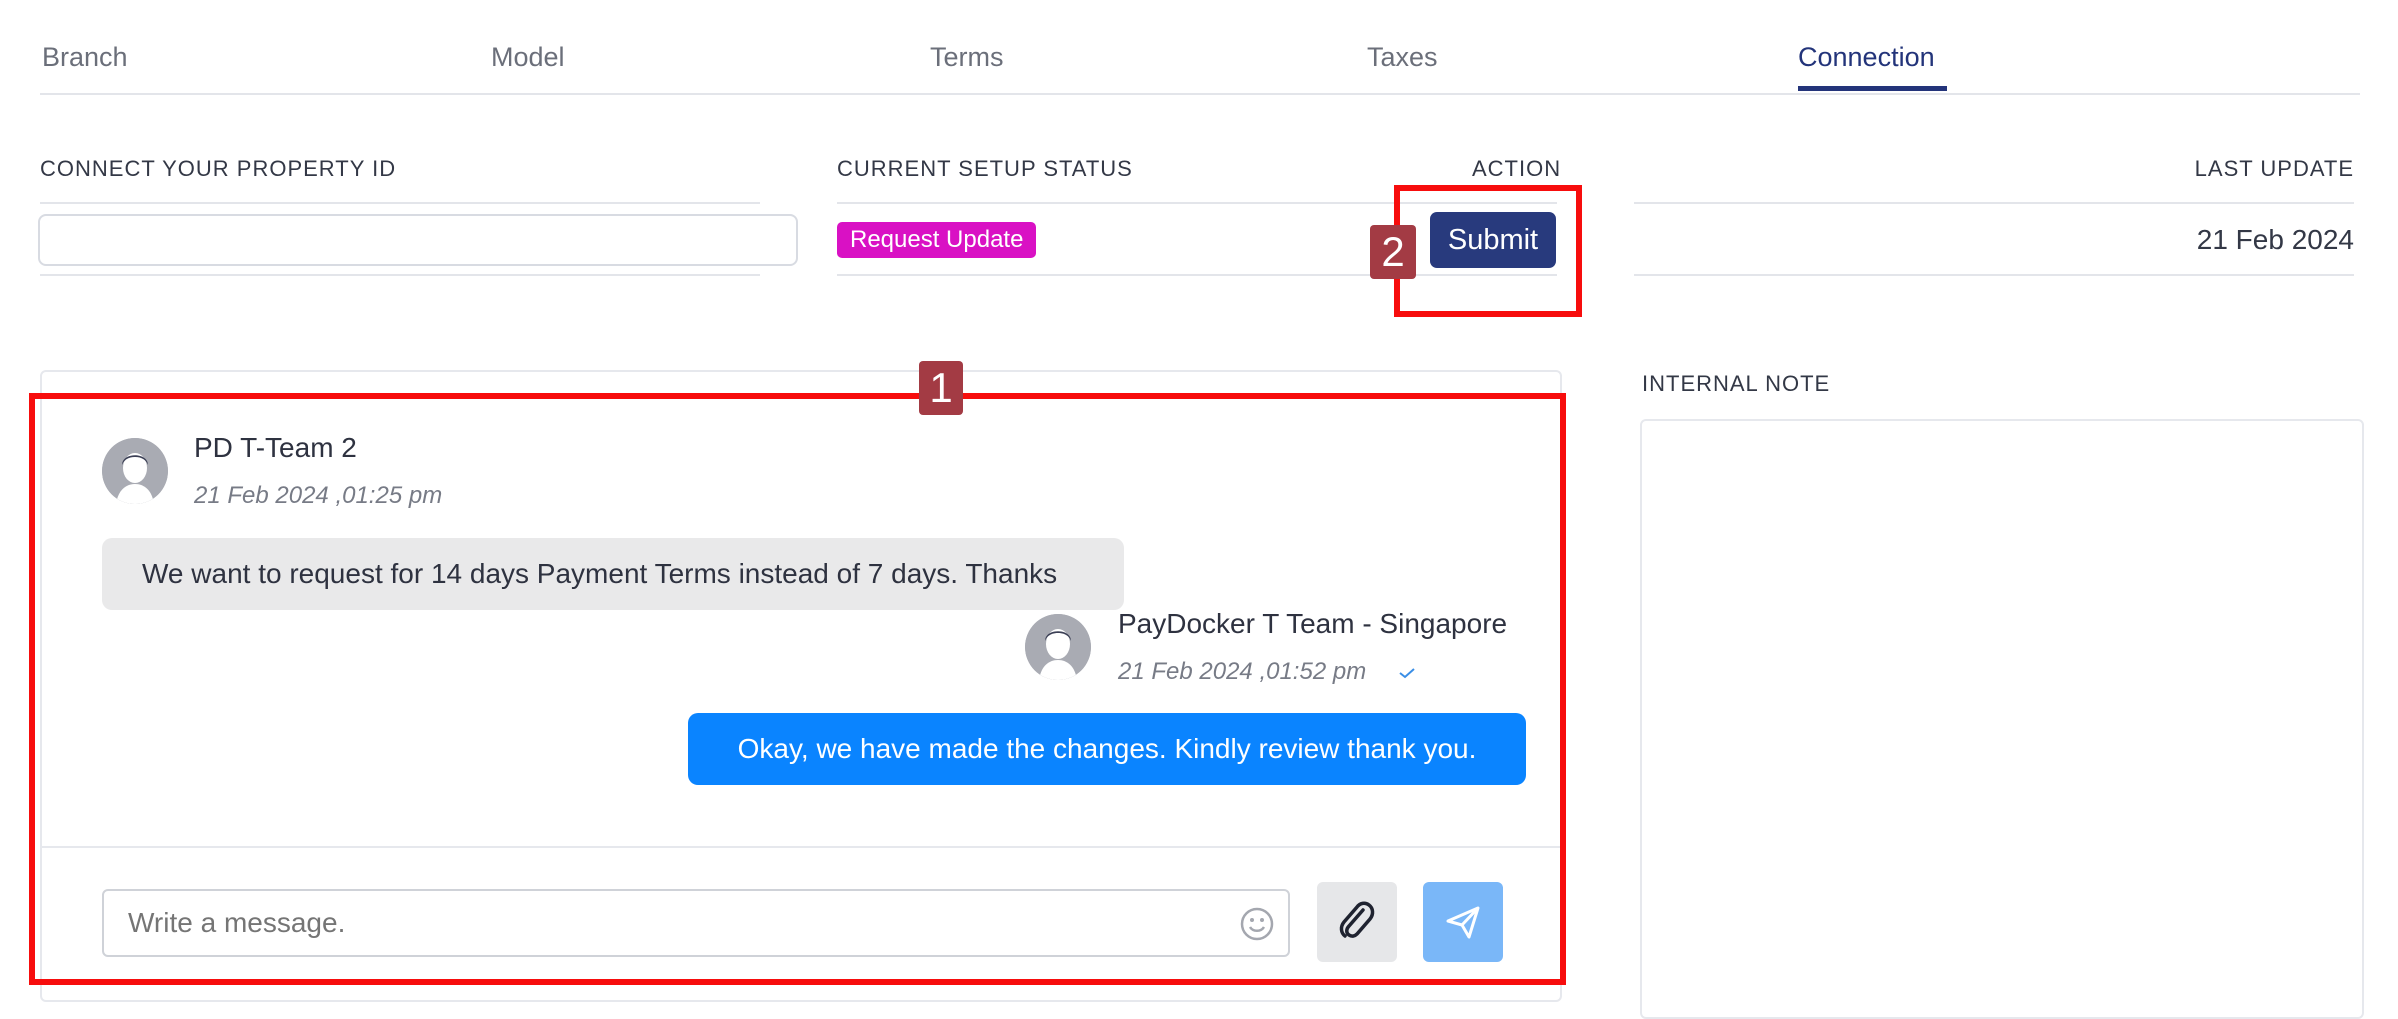 The image size is (2398, 1019). I want to click on tab-connection: Connection, so click(1866, 57).